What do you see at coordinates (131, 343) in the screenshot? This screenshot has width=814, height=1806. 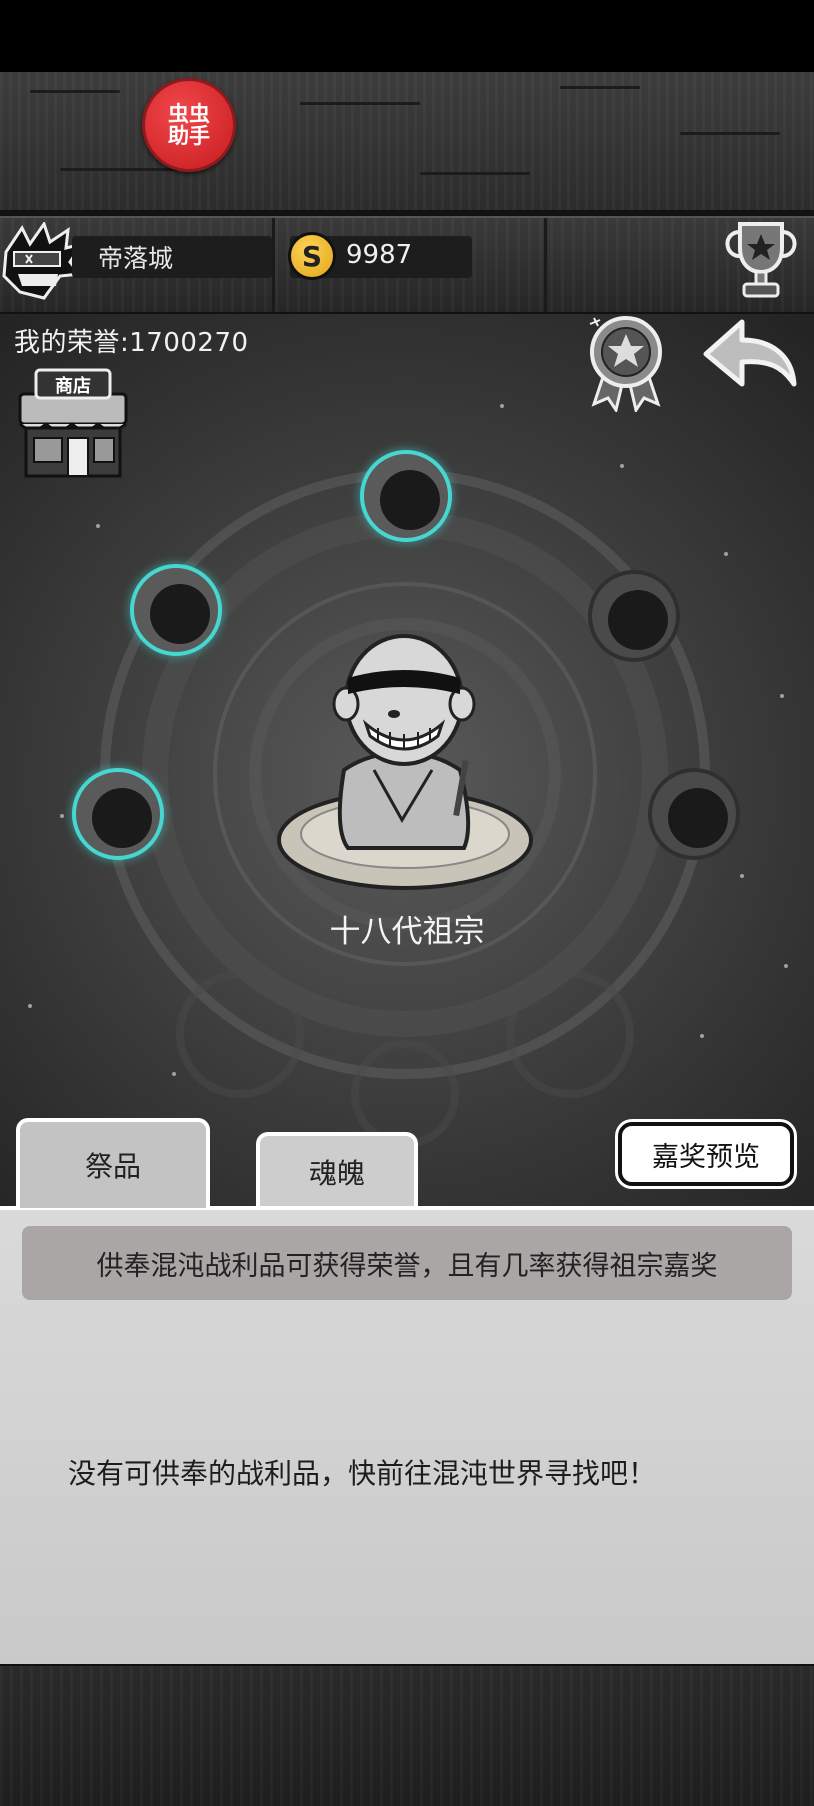 I see `honor-points: 我的荣誉:1700270` at bounding box center [131, 343].